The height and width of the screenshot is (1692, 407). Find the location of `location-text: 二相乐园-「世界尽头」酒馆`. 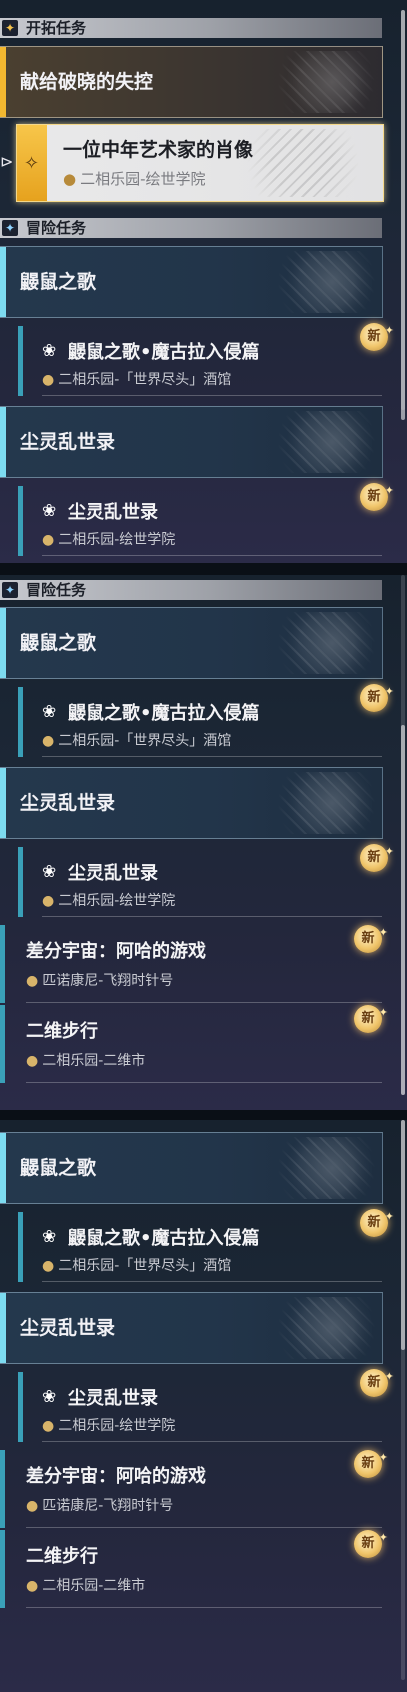

location-text: 二相乐园-「世界尽头」酒馆 is located at coordinates (145, 1266).